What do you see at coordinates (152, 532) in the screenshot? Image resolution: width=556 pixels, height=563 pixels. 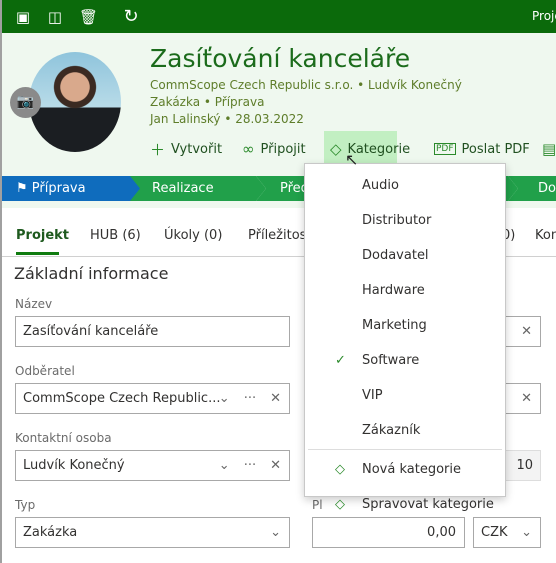 I see `type-select: Zakázka ⌄` at bounding box center [152, 532].